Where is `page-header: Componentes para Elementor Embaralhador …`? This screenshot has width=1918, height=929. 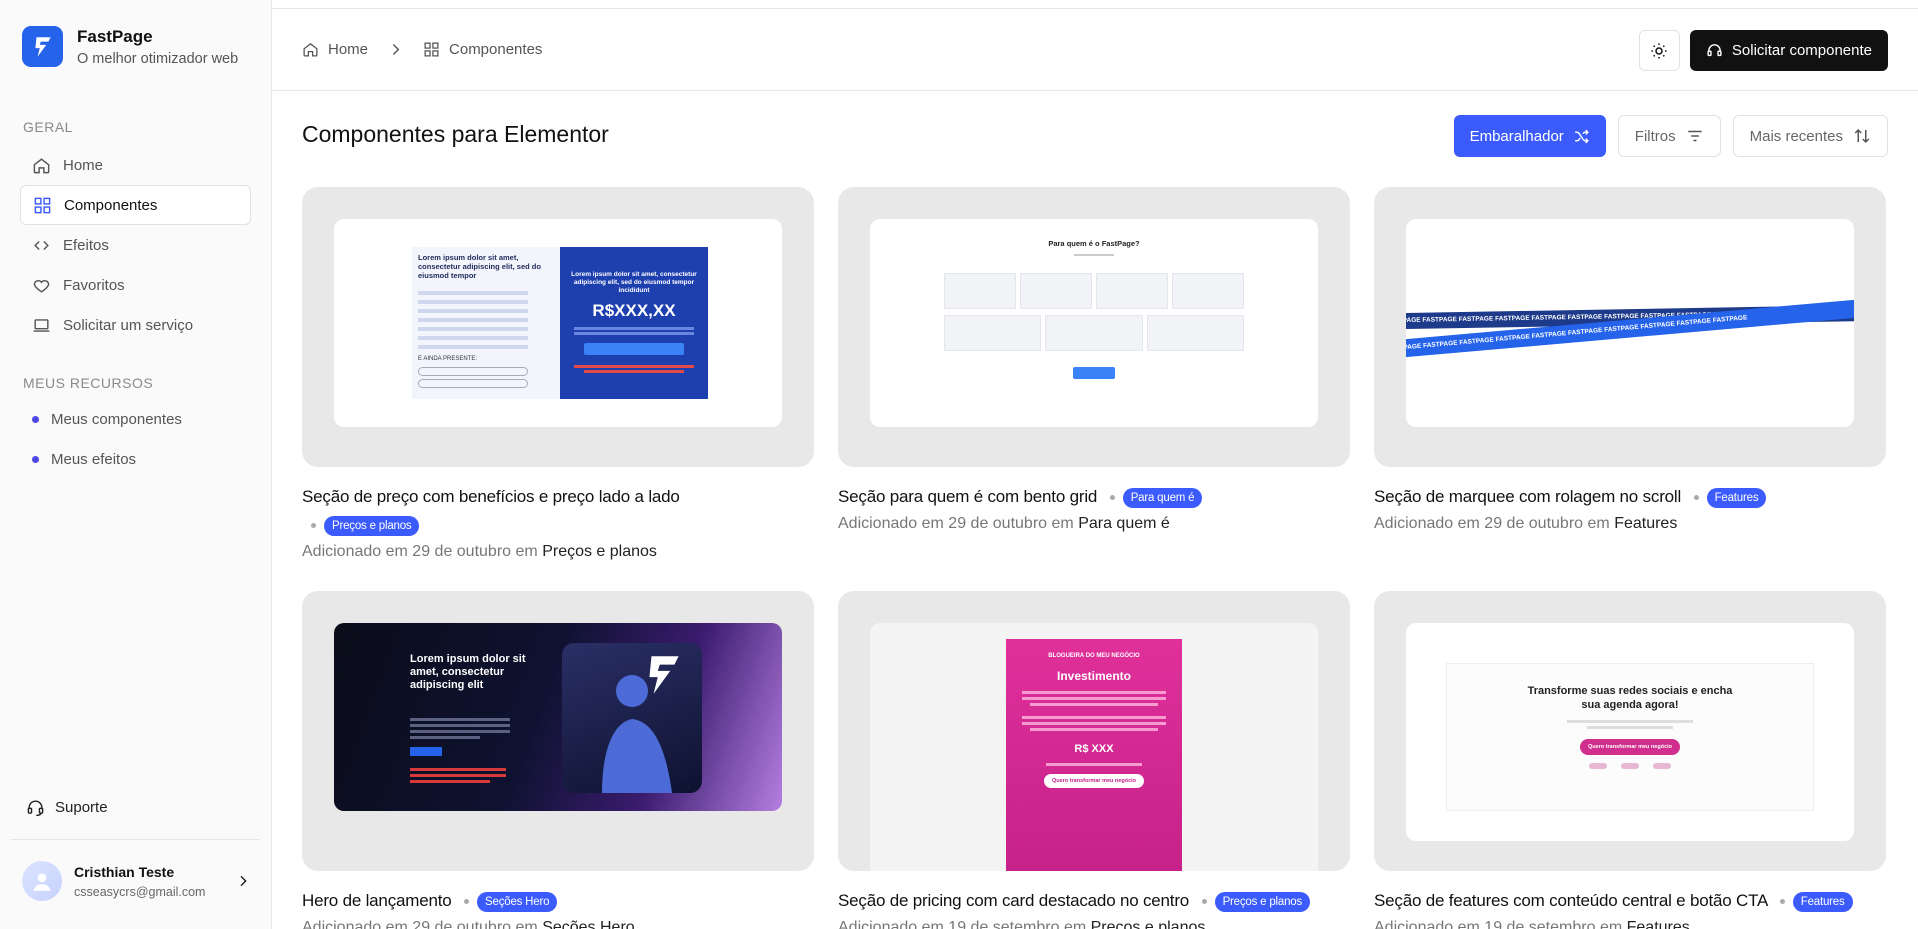
page-header: Componentes para Elementor Embaralhador … is located at coordinates (1095, 138).